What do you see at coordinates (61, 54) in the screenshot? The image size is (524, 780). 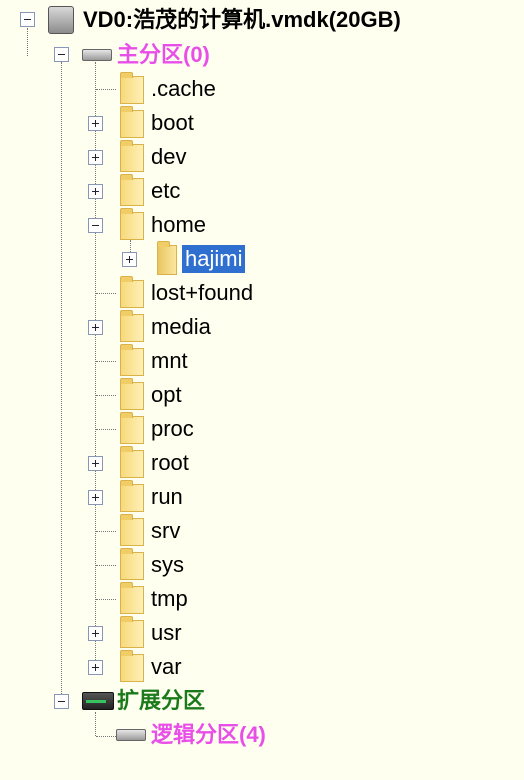 I see `primary-collapse-button` at bounding box center [61, 54].